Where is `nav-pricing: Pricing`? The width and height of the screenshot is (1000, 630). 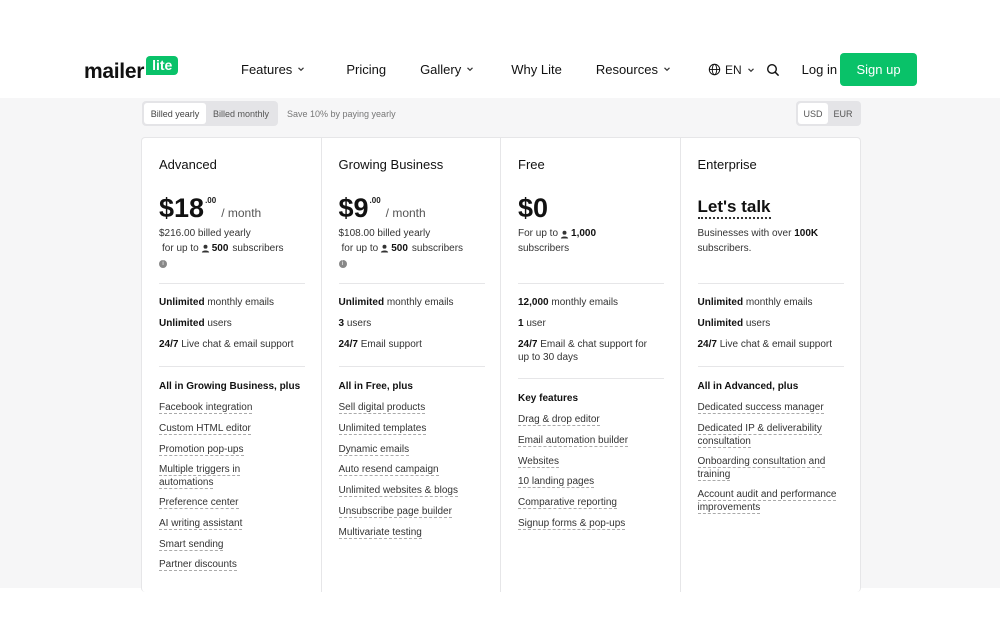
nav-pricing: Pricing is located at coordinates (366, 69).